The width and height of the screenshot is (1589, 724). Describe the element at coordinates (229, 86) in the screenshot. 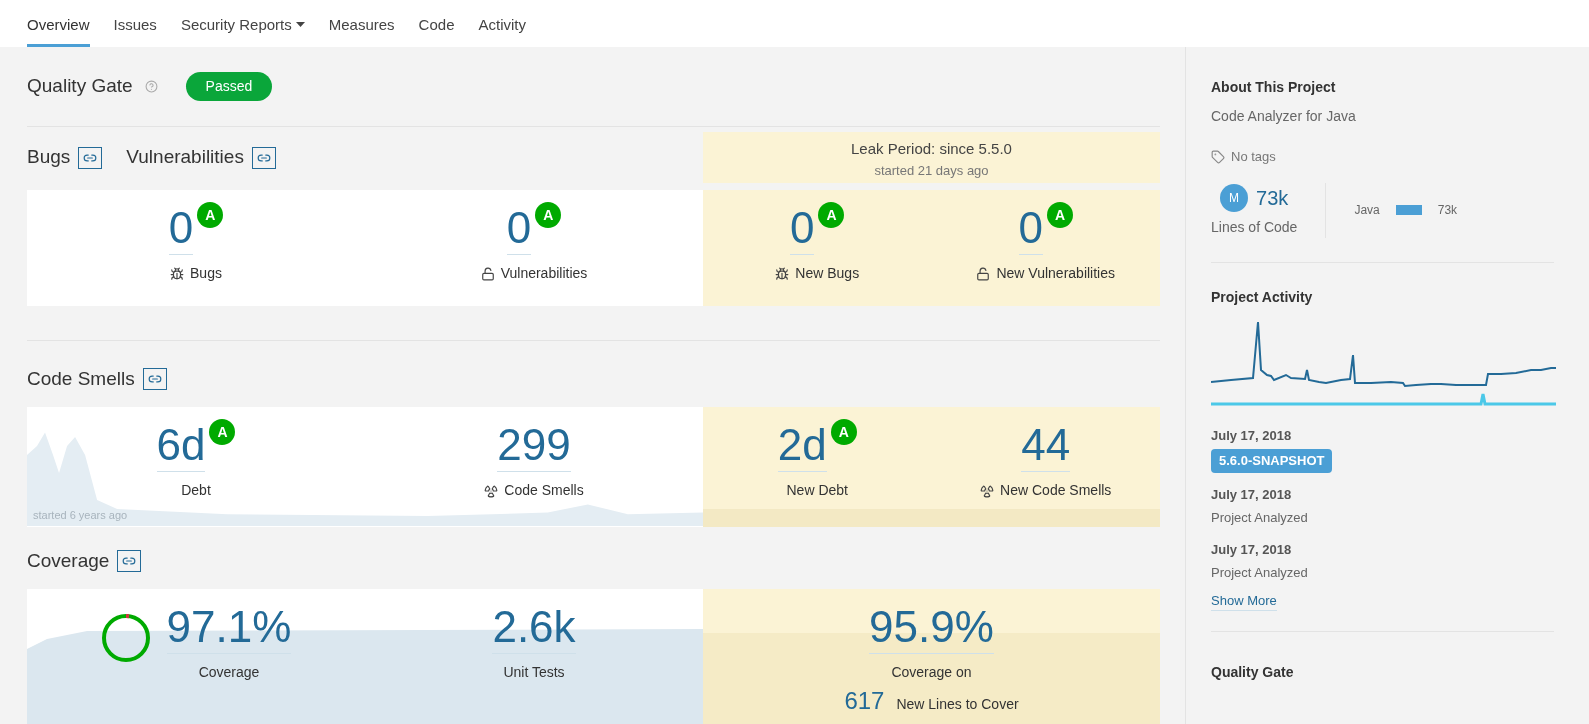

I see `status-badge: Passed` at that location.